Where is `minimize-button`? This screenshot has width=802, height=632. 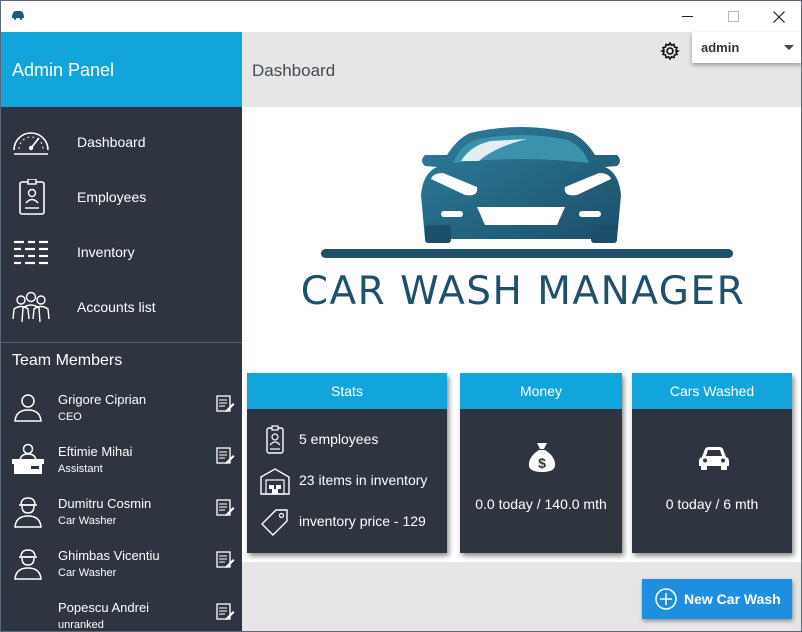
minimize-button is located at coordinates (687, 16).